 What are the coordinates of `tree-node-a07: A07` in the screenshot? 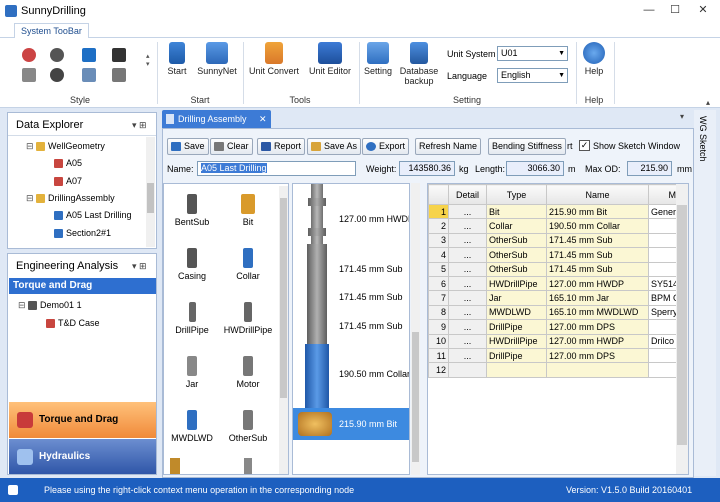 It's located at (68, 181).